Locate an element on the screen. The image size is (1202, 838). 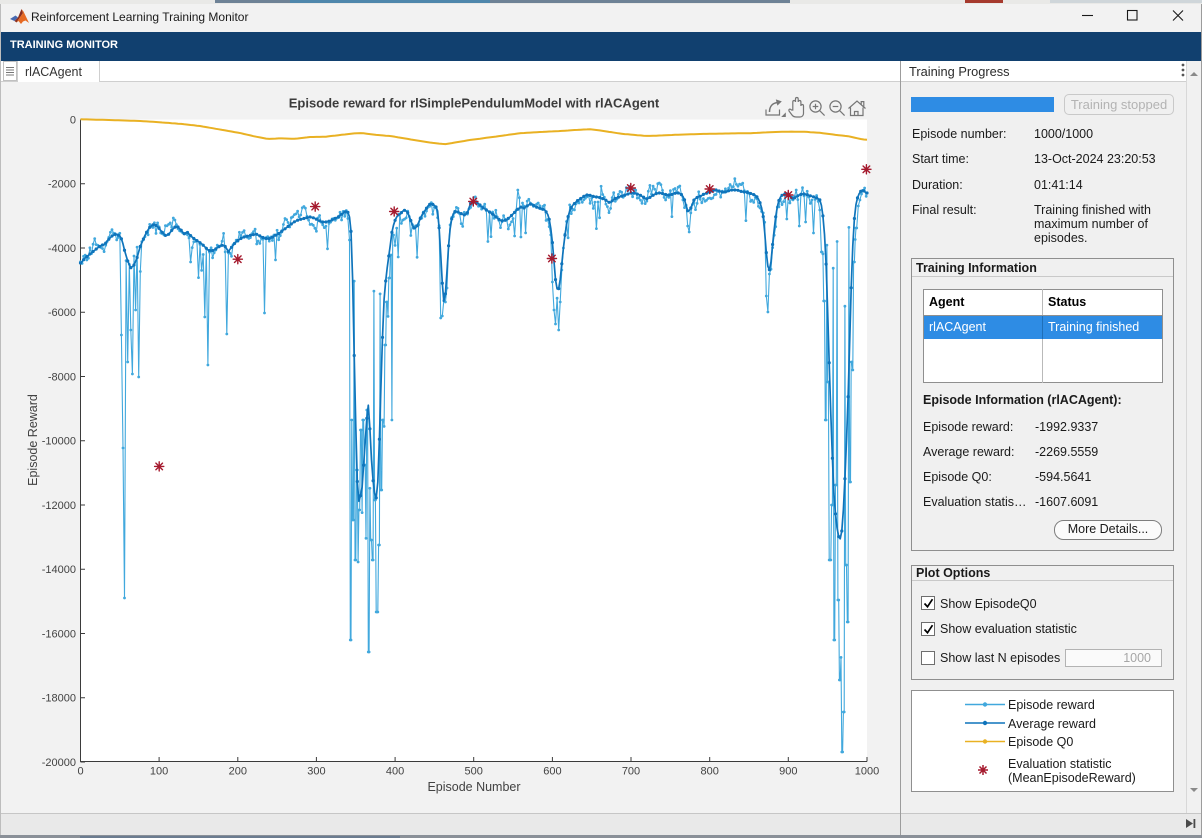
svg-text: -2000 is located at coordinates (62, 185).